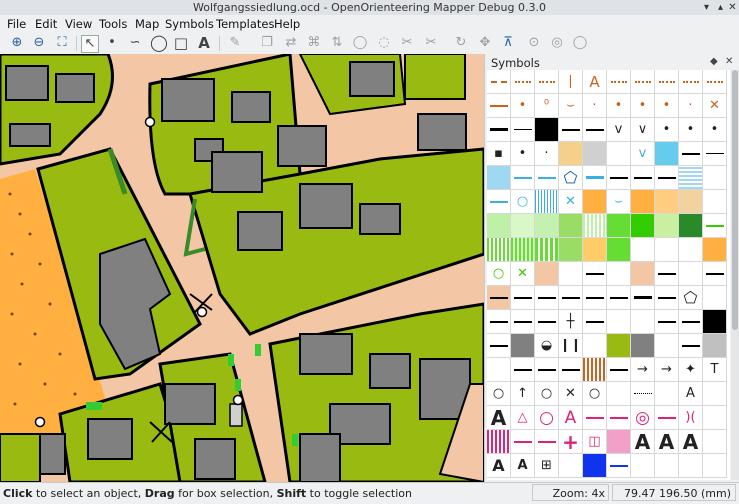 The image size is (739, 504). Describe the element at coordinates (485, 43) in the screenshot. I see `move-icon: ✥` at that location.